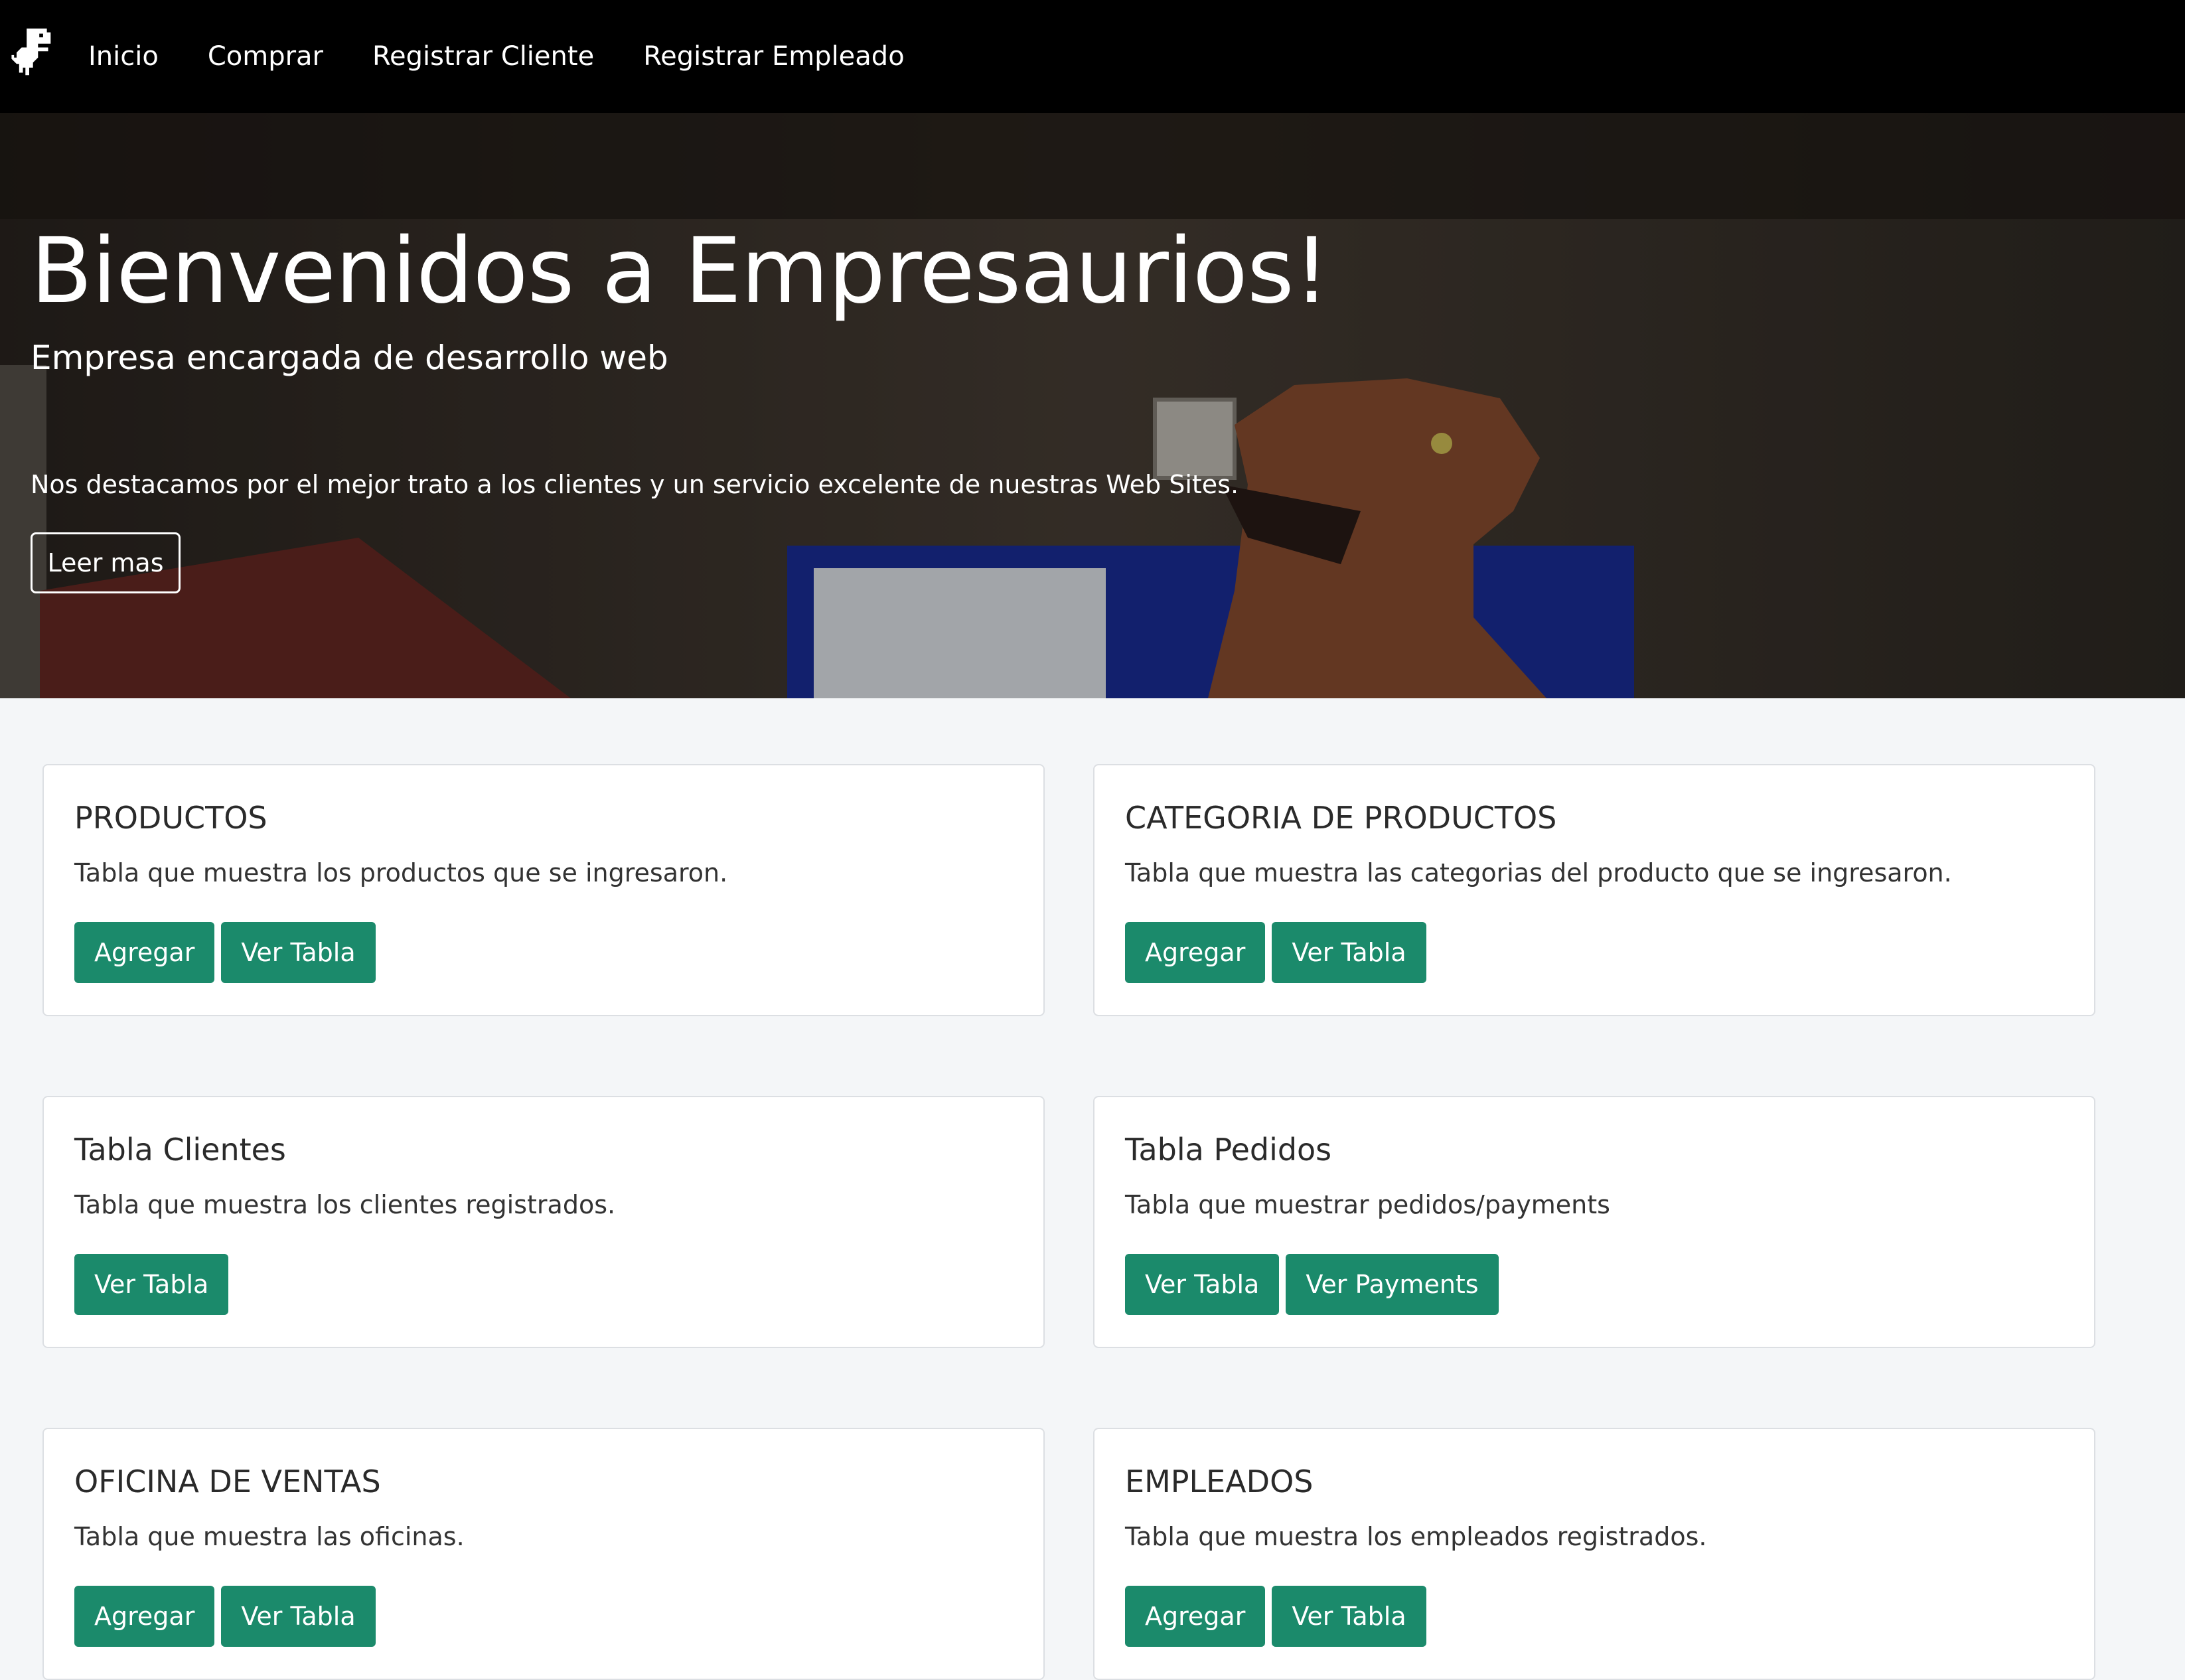  What do you see at coordinates (144, 952) in the screenshot?
I see `agregar-productos-button: Agregar` at bounding box center [144, 952].